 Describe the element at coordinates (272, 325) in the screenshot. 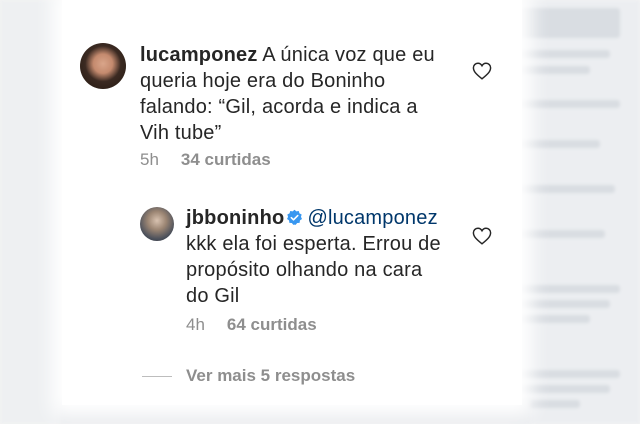

I see `like-count: 64 curtidas` at that location.